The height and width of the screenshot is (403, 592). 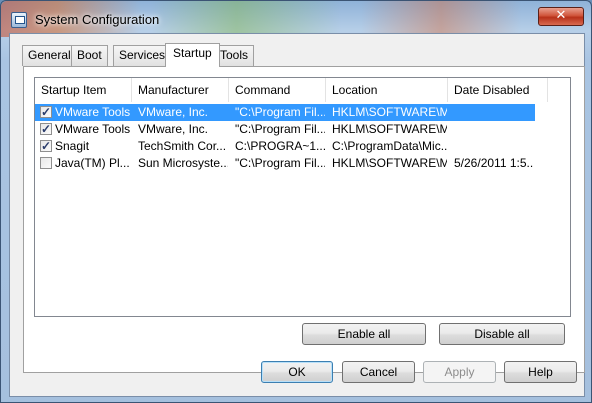 I want to click on tab-boot: Boot, so click(x=89, y=55).